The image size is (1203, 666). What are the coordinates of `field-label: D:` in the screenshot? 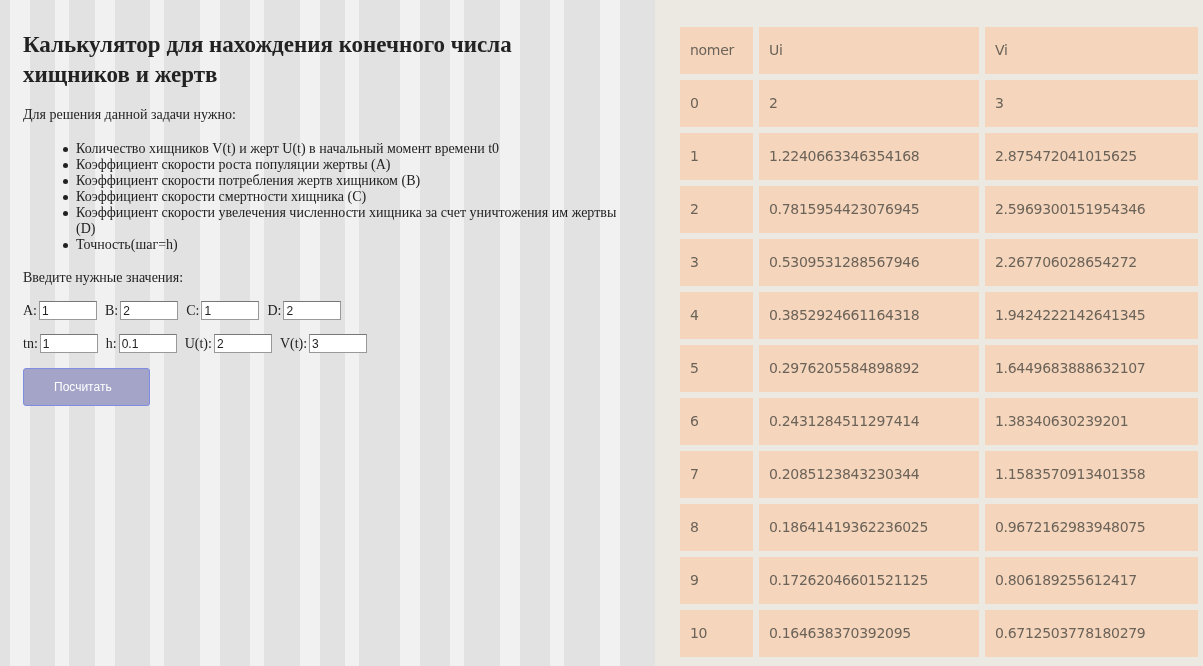 It's located at (274, 311).